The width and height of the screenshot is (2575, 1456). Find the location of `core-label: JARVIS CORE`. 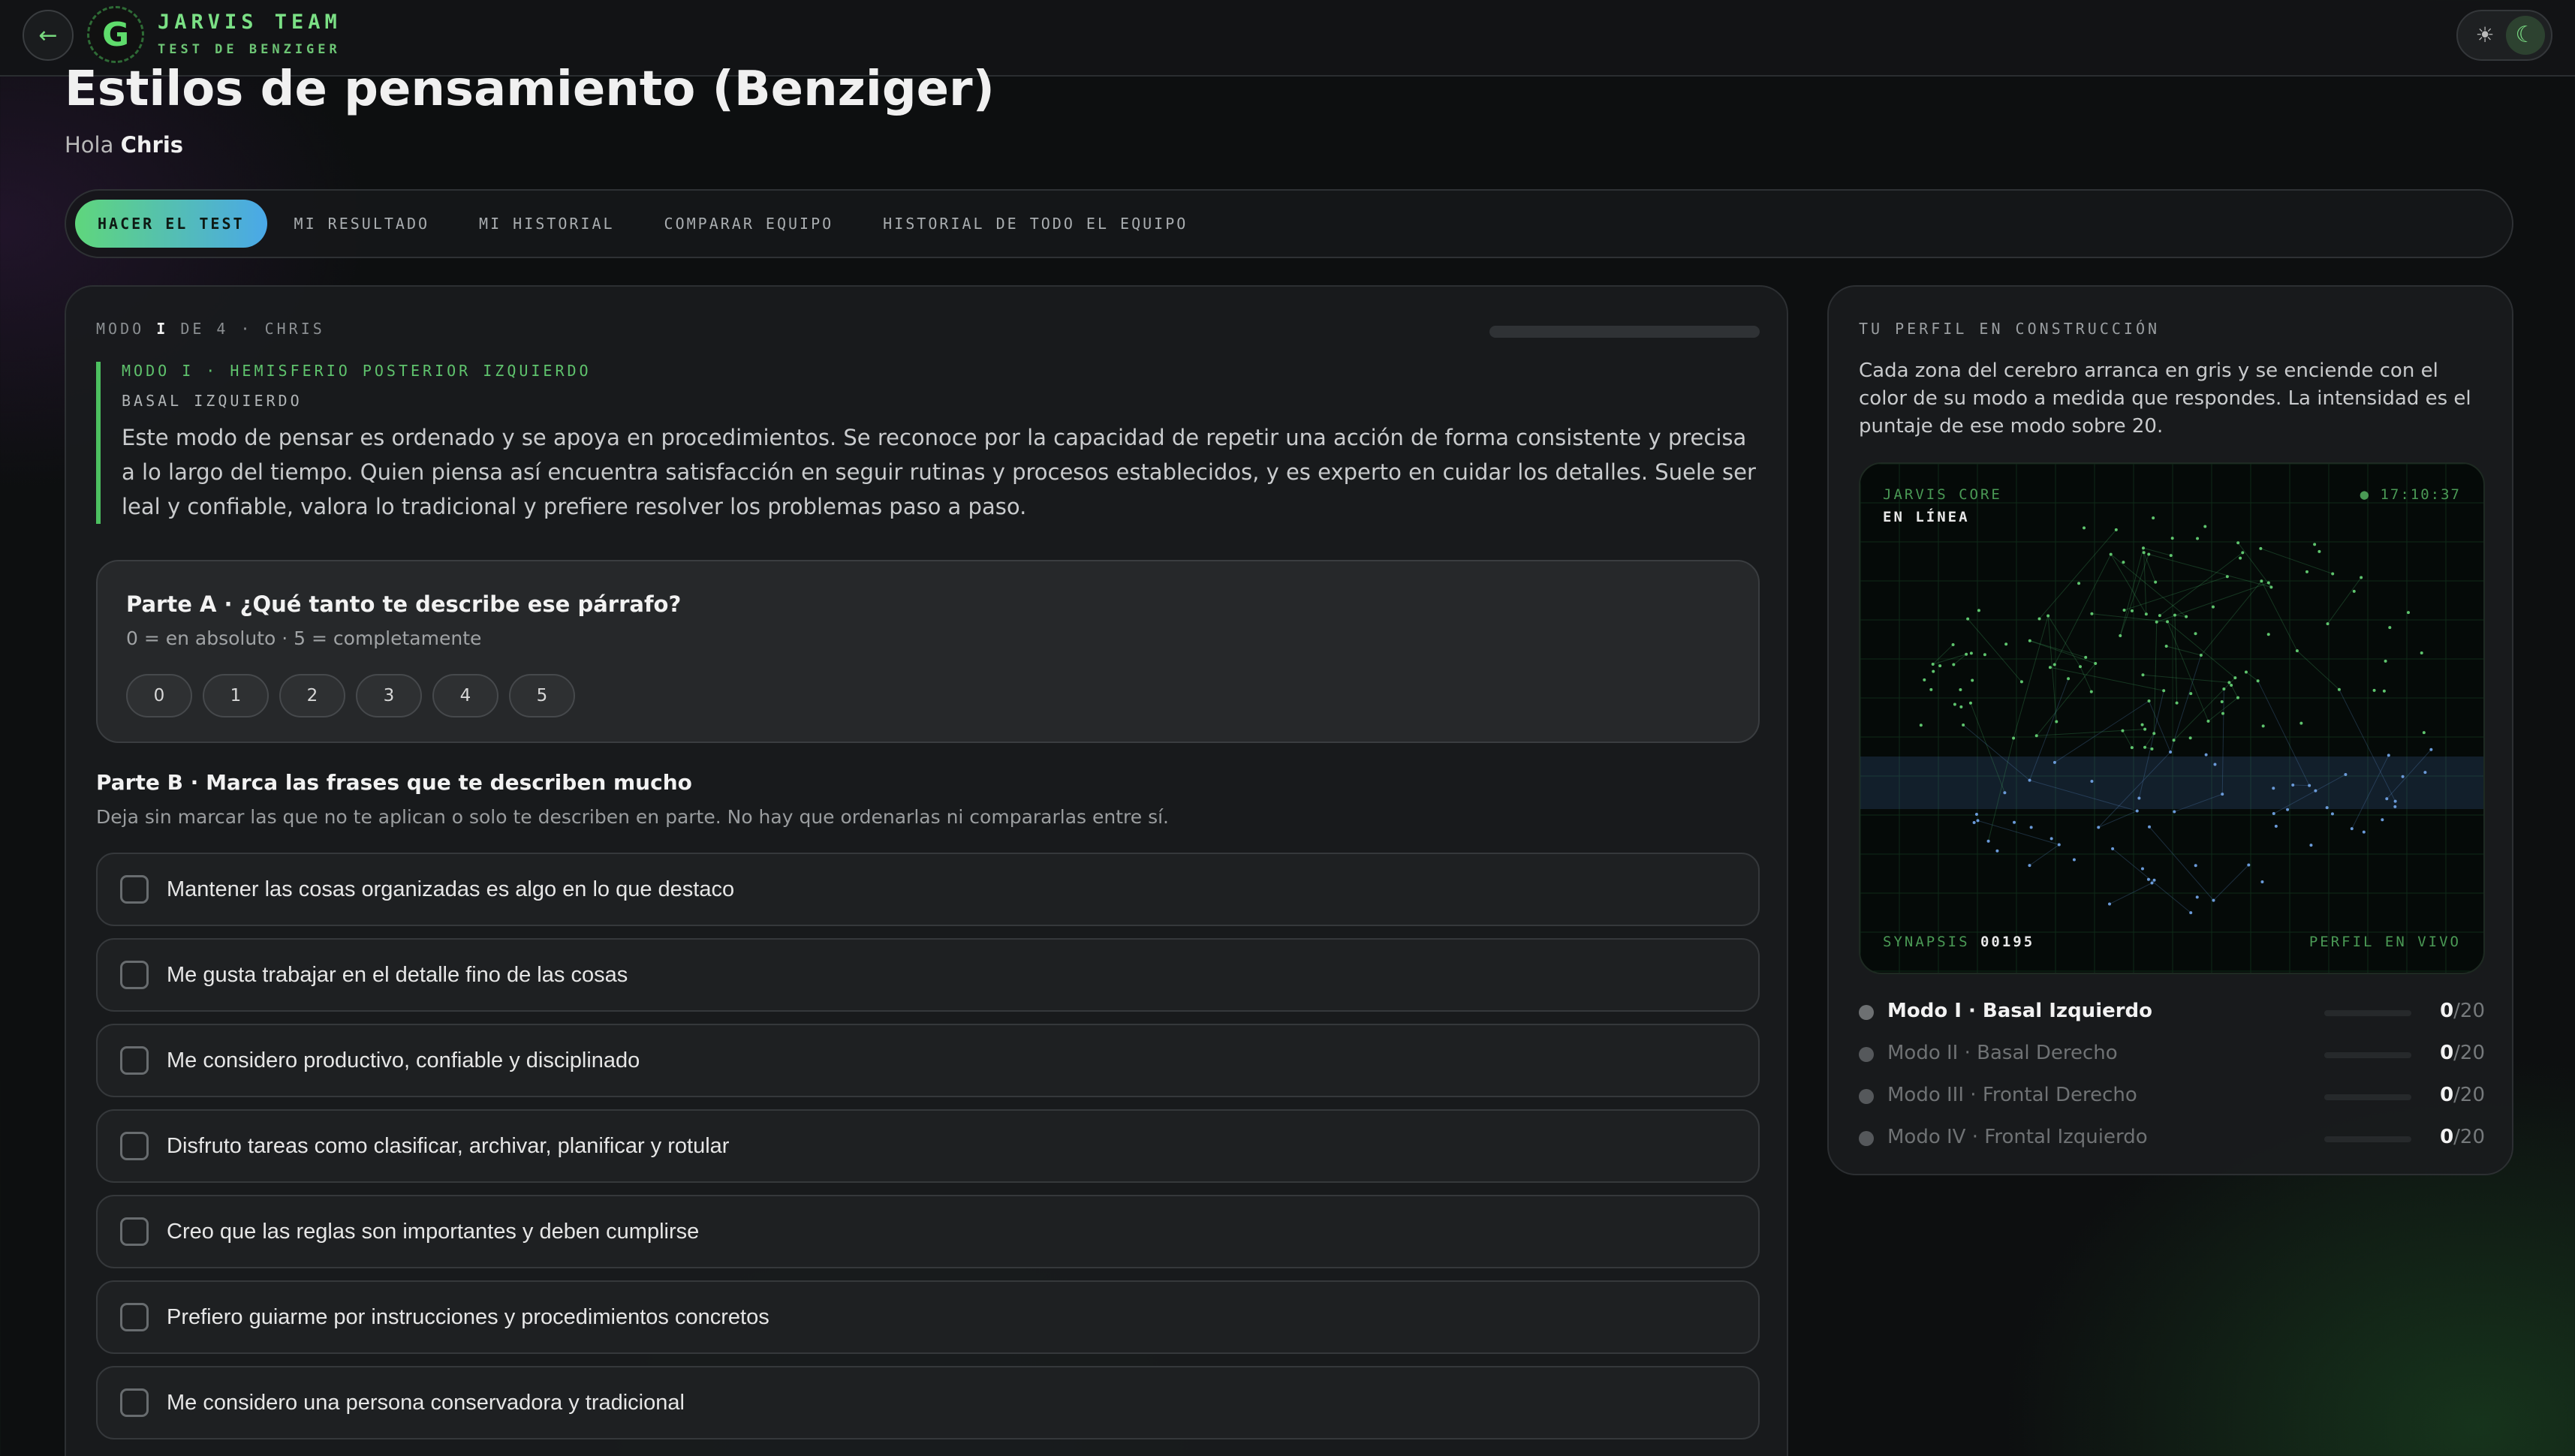

core-label: JARVIS CORE is located at coordinates (1942, 494).